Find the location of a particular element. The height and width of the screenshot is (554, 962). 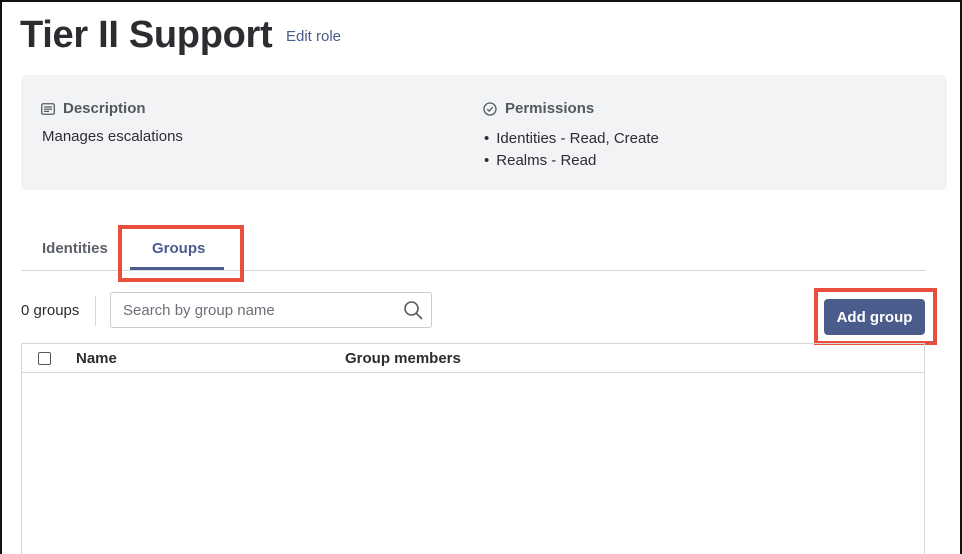

groups-tab-highlight is located at coordinates (181, 253).